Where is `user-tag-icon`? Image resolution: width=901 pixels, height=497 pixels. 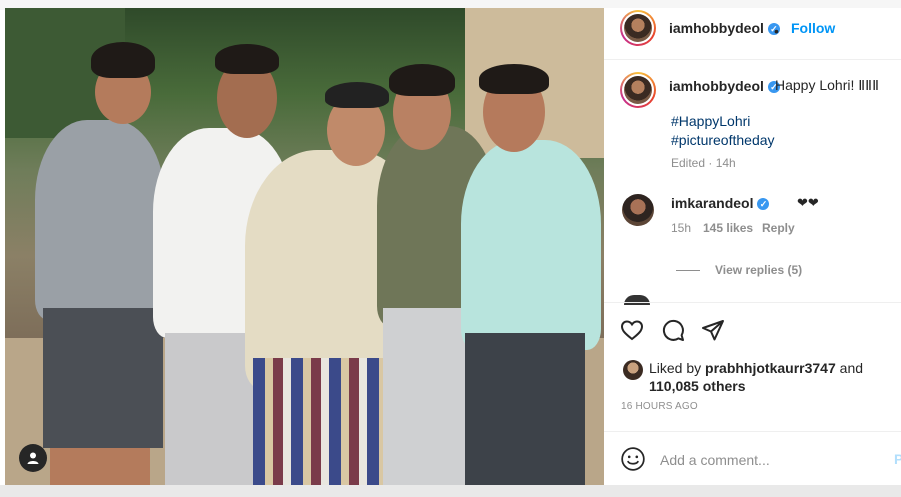 user-tag-icon is located at coordinates (33, 458).